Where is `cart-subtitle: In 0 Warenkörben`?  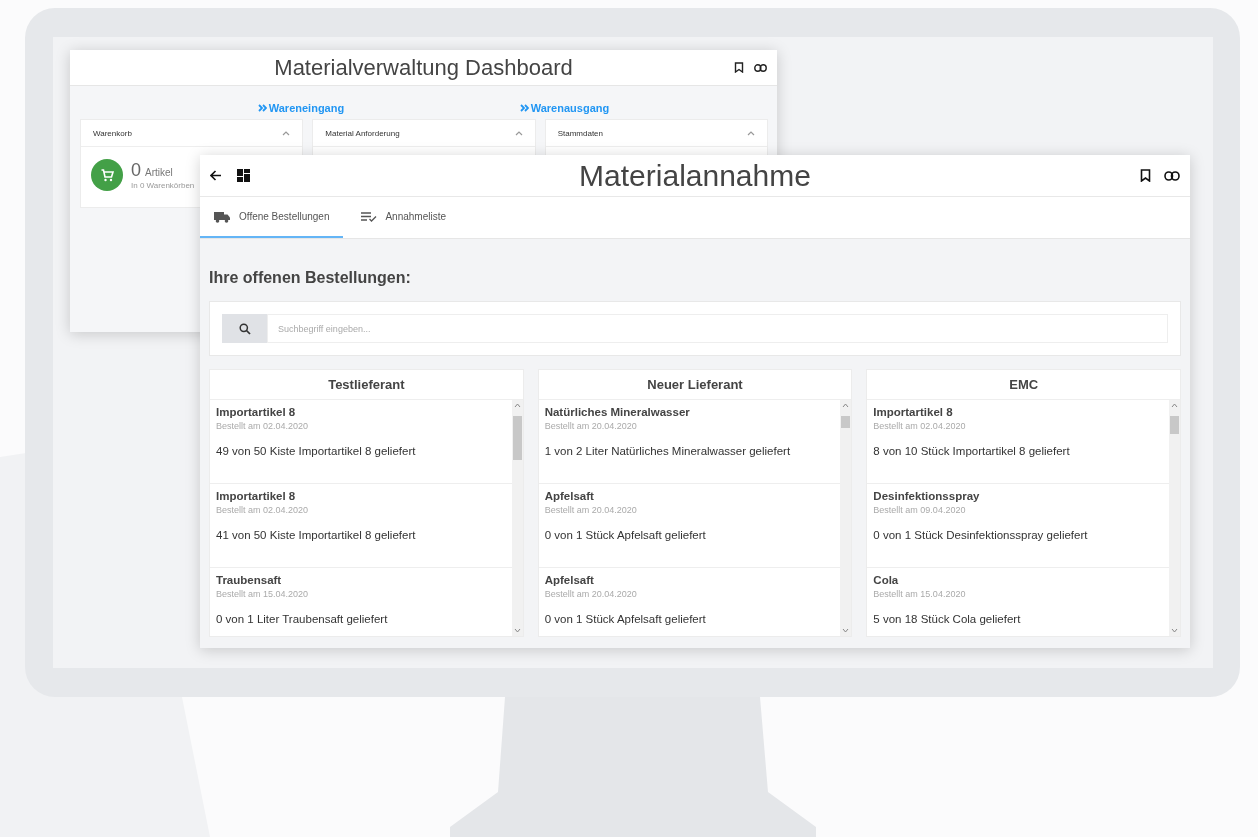 cart-subtitle: In 0 Warenkörben is located at coordinates (163, 185).